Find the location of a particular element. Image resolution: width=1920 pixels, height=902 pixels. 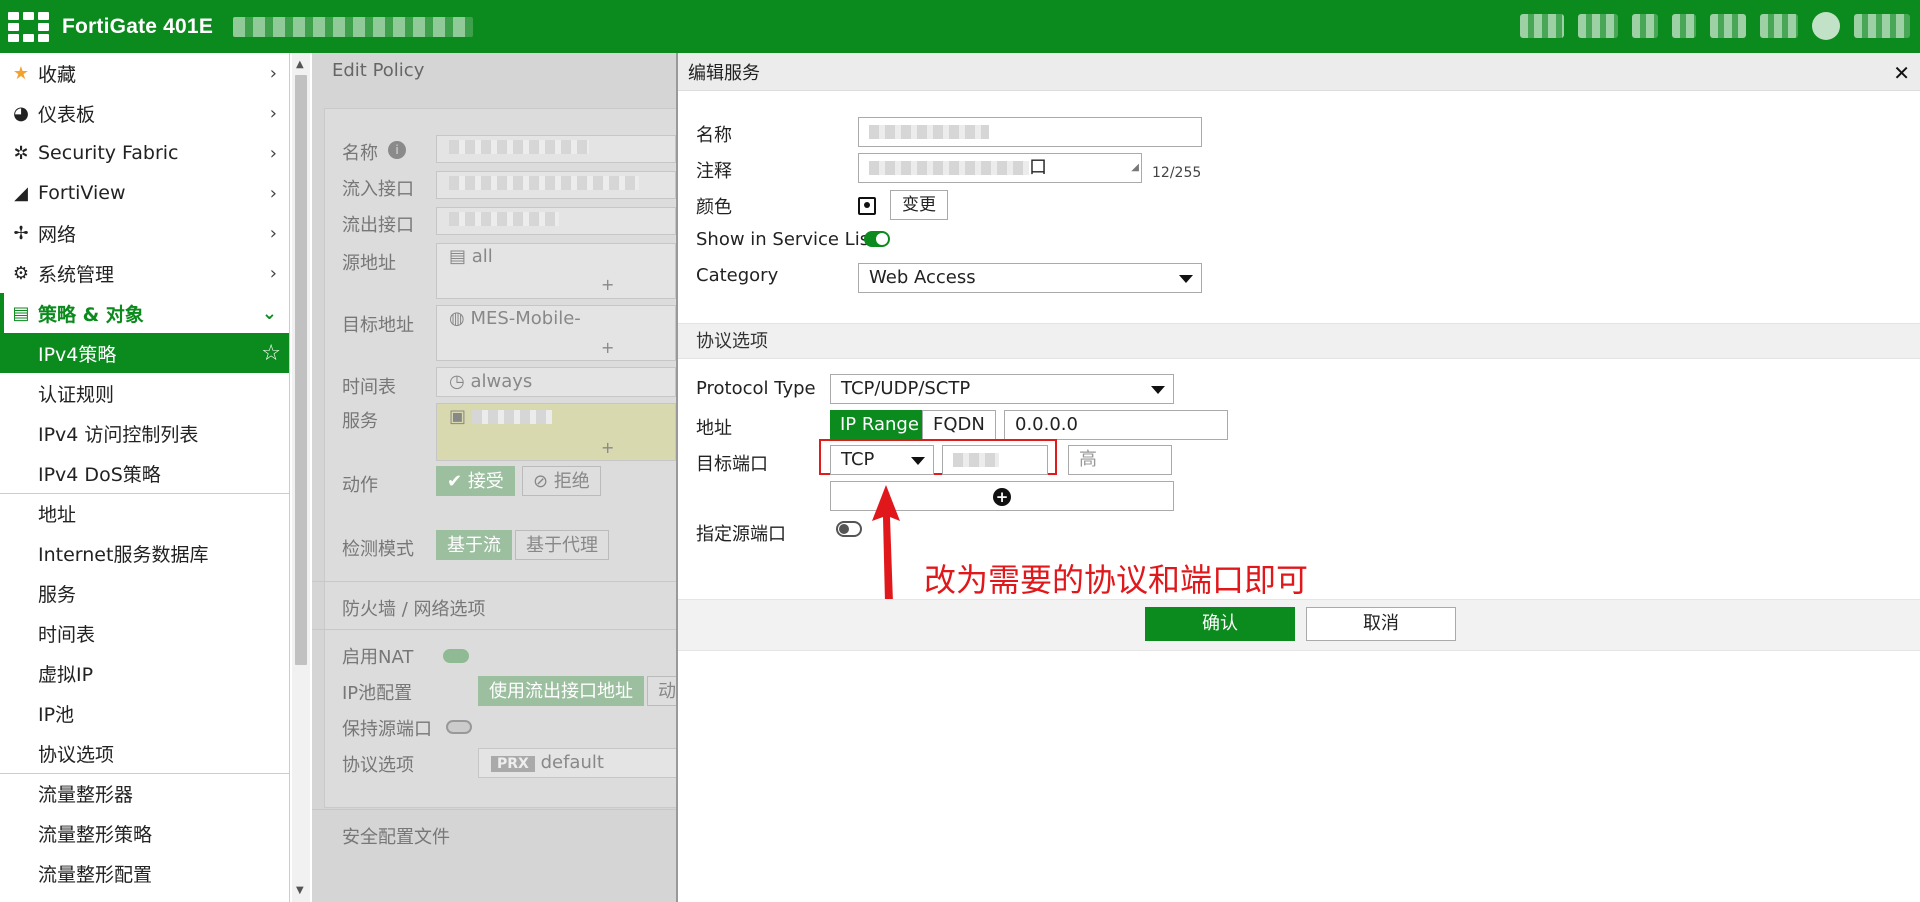

sidebar-subitem-8: 虚拟IP is located at coordinates (144, 673).